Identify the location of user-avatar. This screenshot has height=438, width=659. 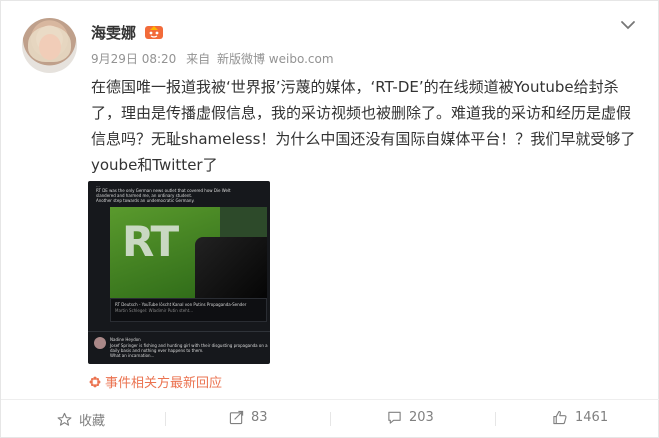
(49, 45).